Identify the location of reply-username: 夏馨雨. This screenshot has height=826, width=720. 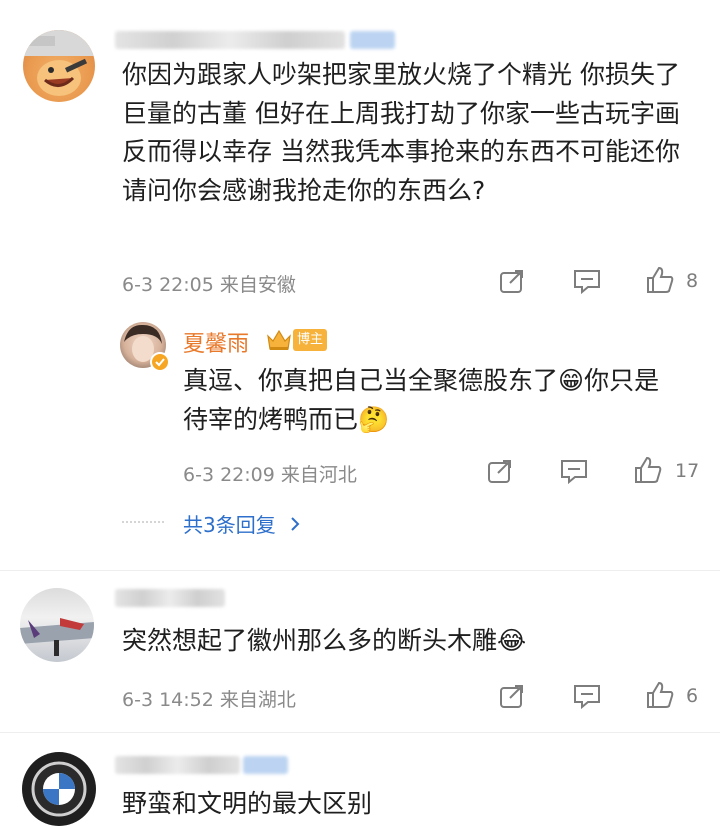
(216, 342).